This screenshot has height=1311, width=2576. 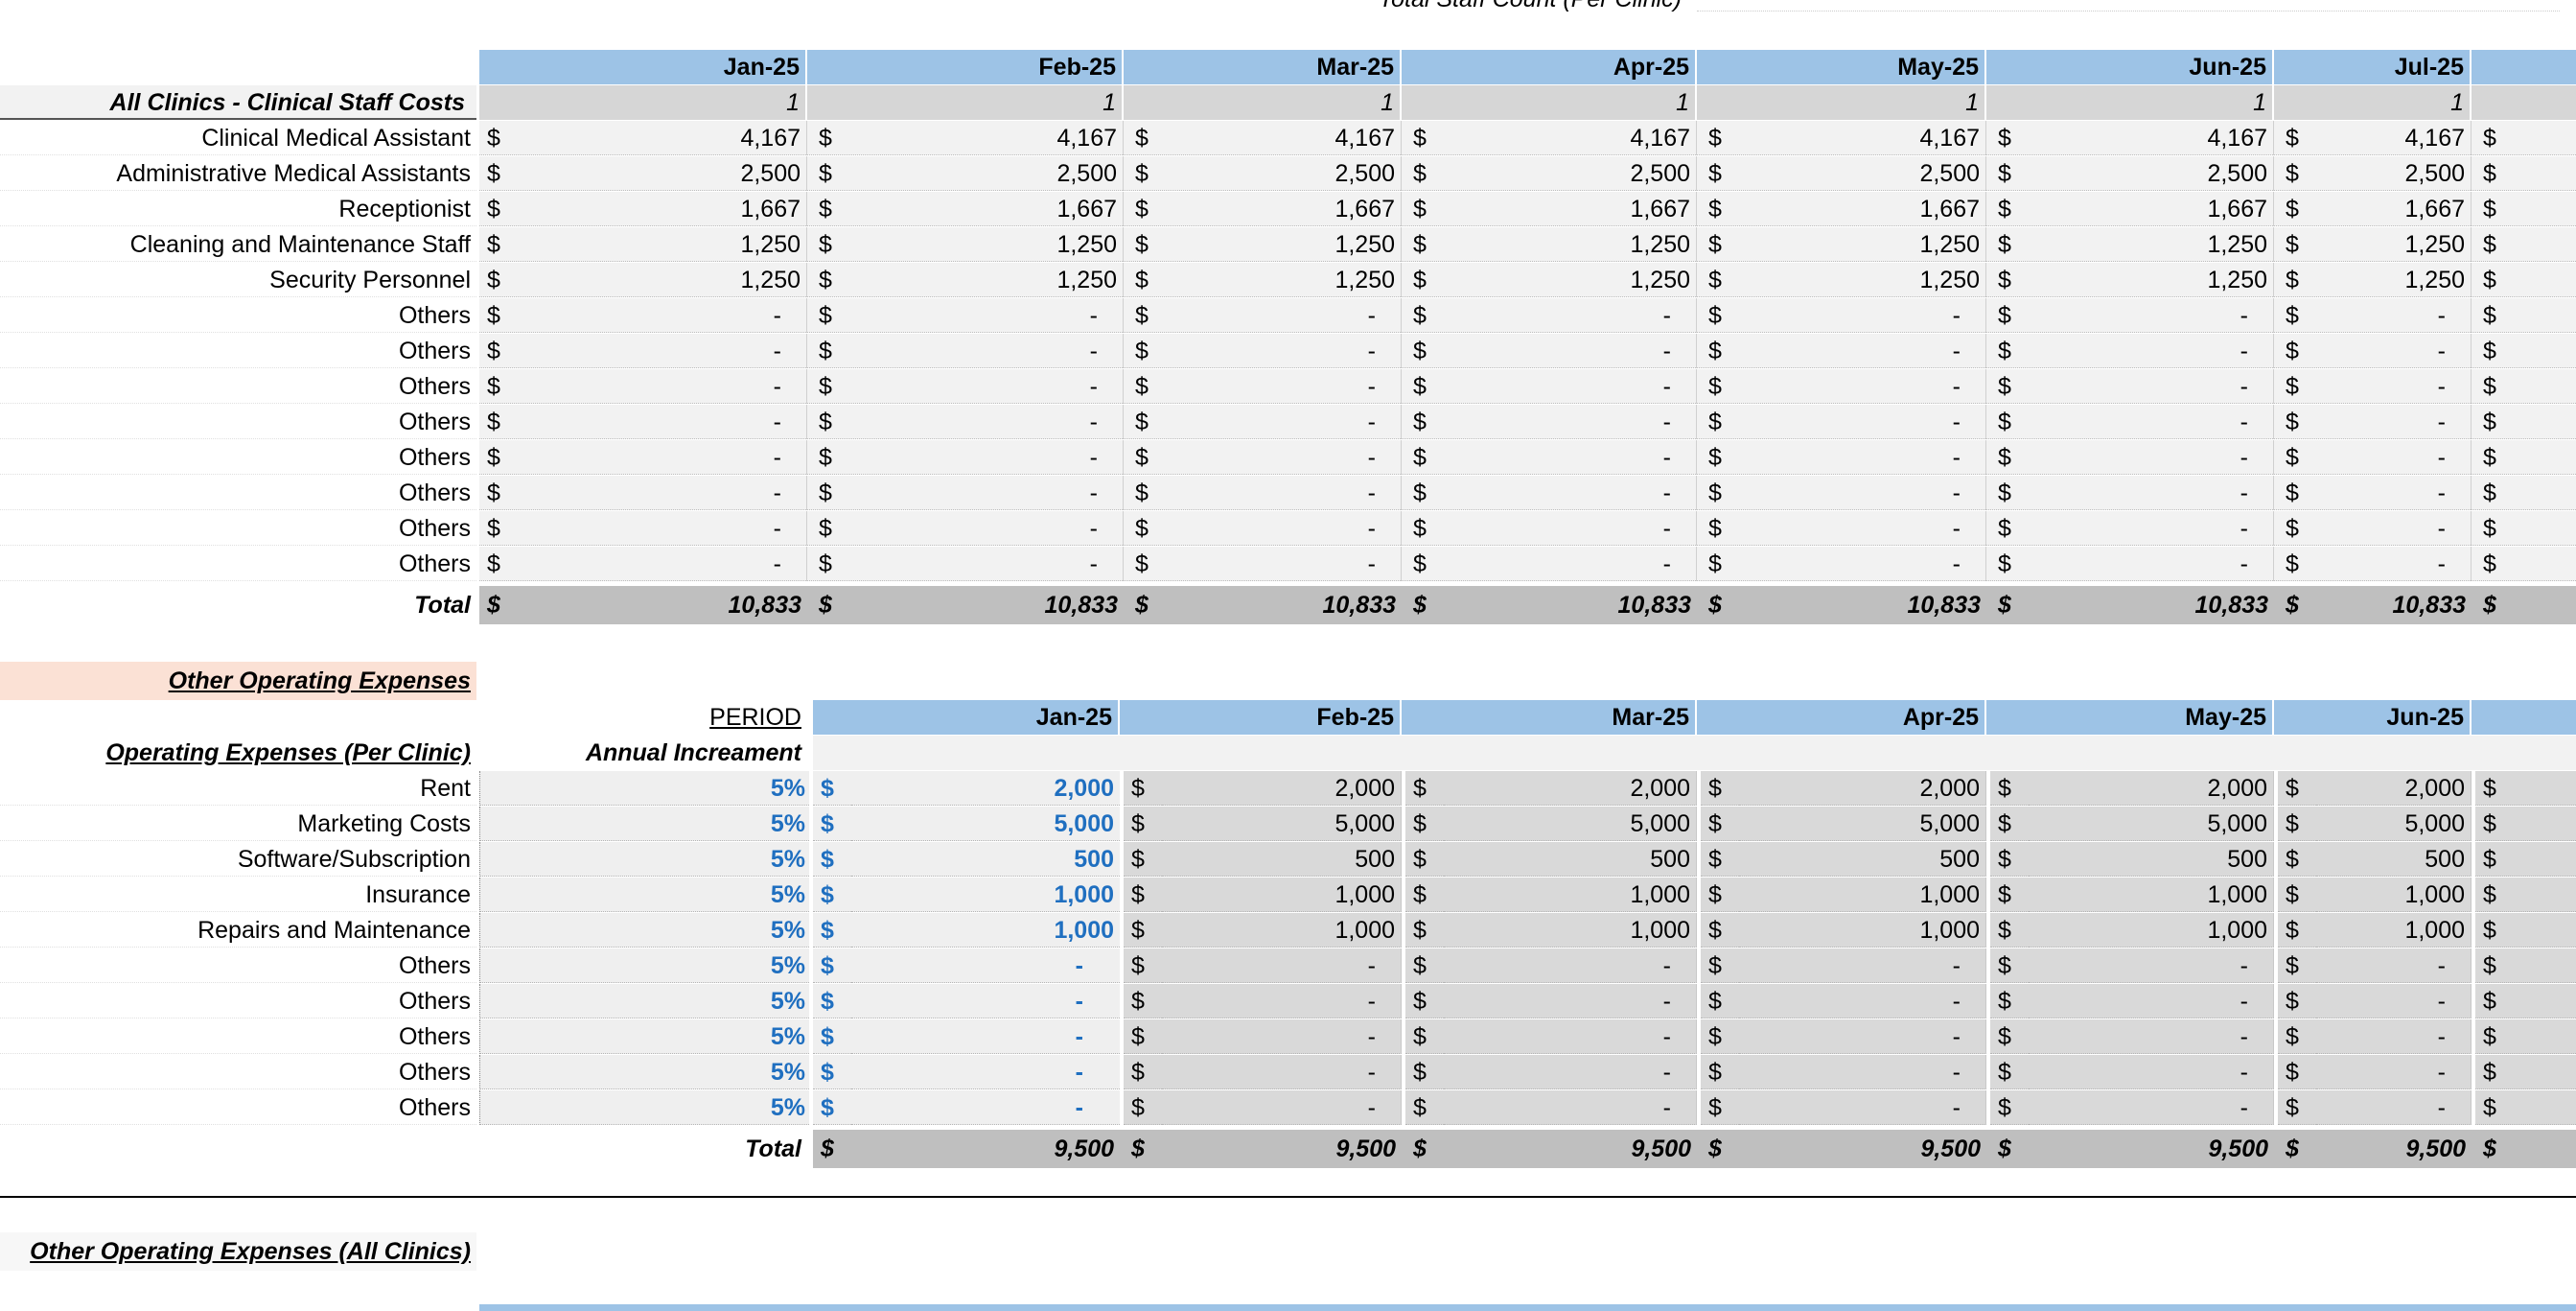 What do you see at coordinates (986, 788) in the screenshot?
I see `opex-jan-input: 2,000` at bounding box center [986, 788].